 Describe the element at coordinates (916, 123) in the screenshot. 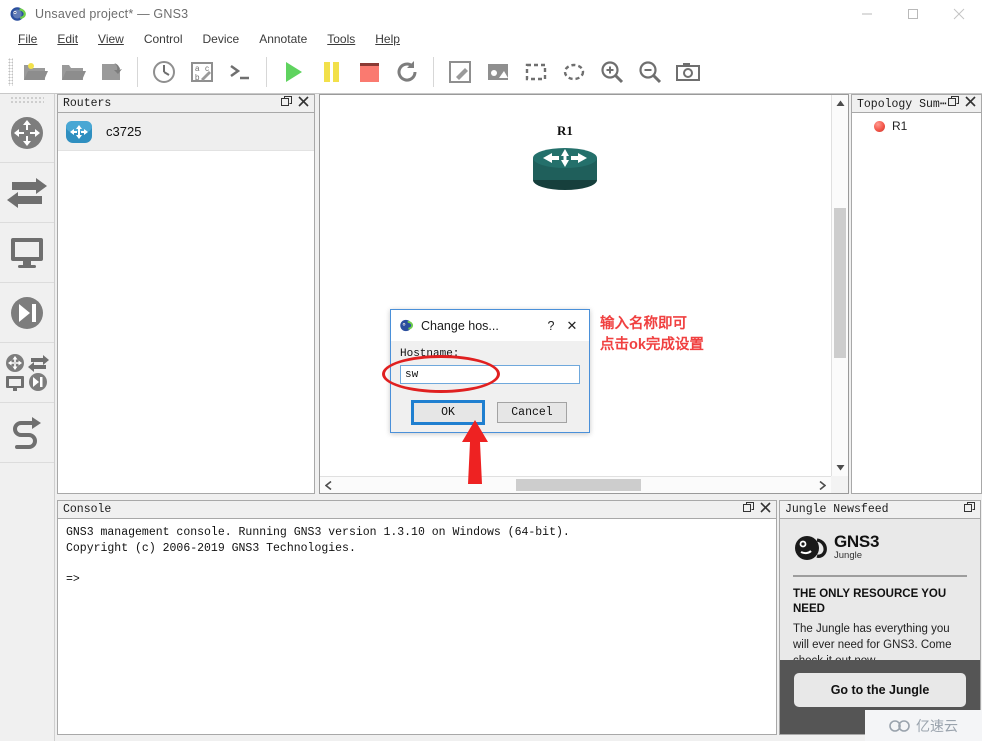

I see `list-item: R1` at that location.